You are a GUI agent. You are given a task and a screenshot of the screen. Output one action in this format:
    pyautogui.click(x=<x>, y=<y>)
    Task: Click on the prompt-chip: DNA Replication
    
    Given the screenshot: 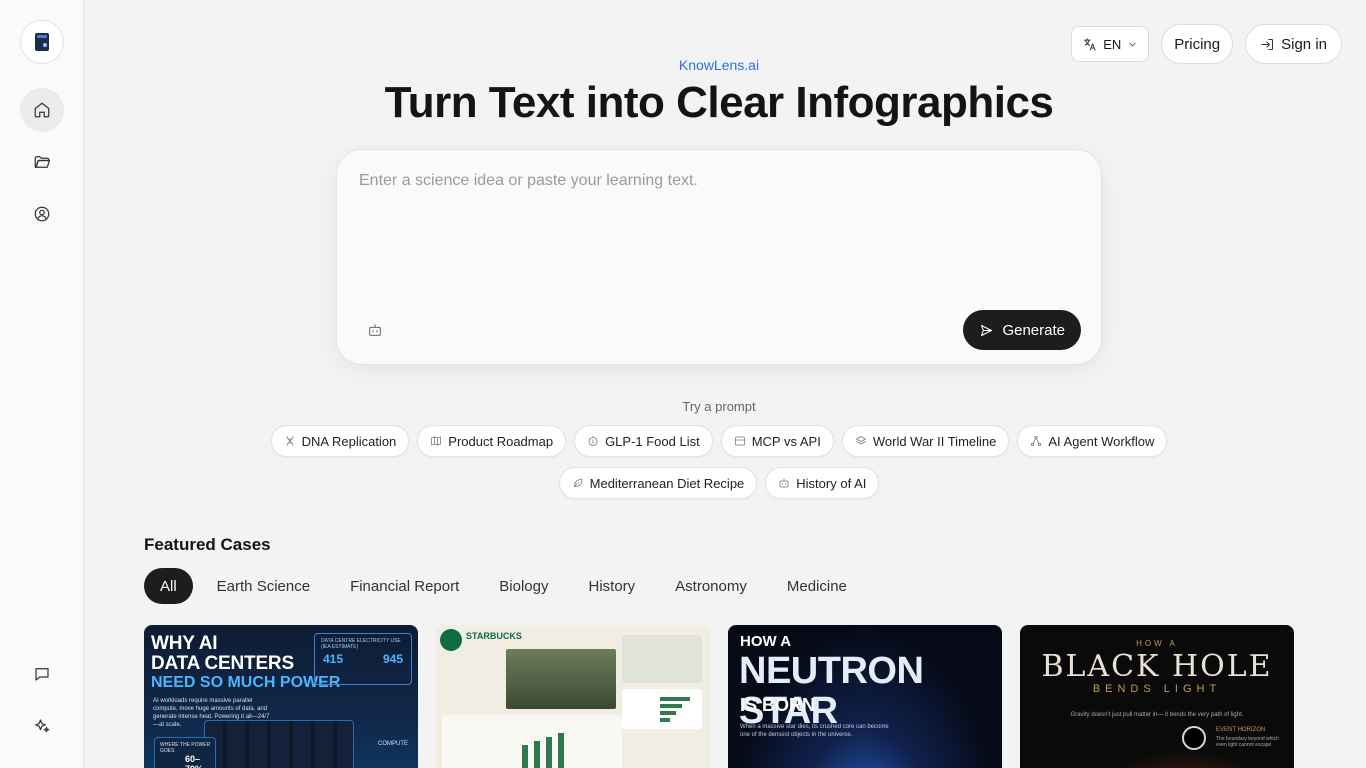 What is the action you would take?
    pyautogui.click(x=340, y=441)
    